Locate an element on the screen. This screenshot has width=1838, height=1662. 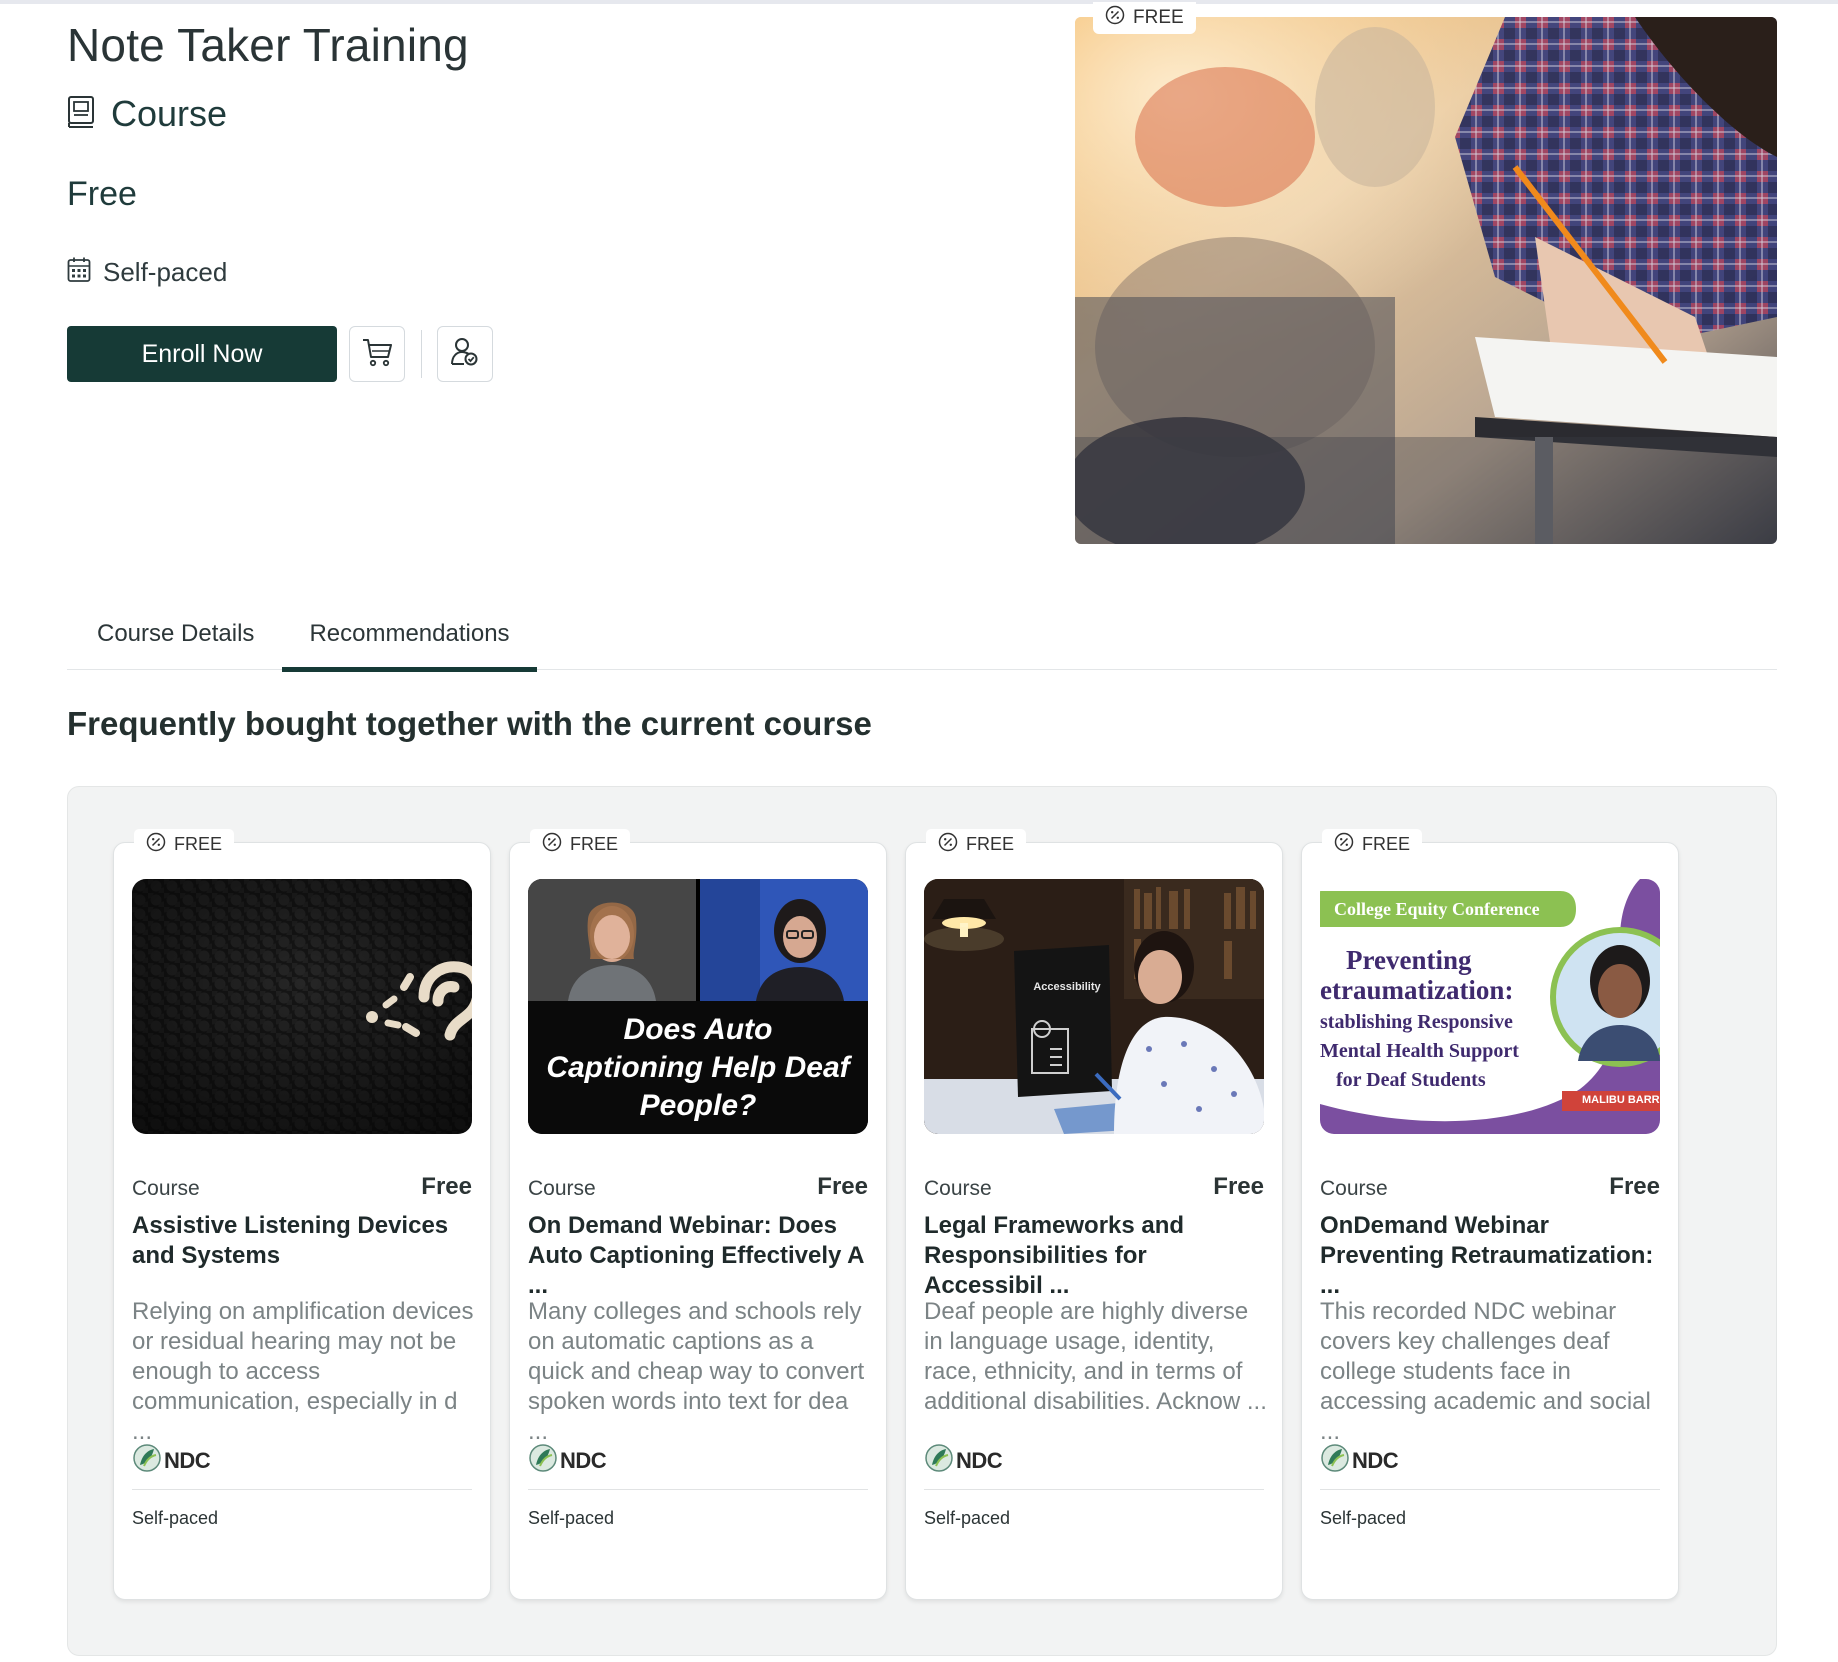
cart-icon is located at coordinates (377, 354).